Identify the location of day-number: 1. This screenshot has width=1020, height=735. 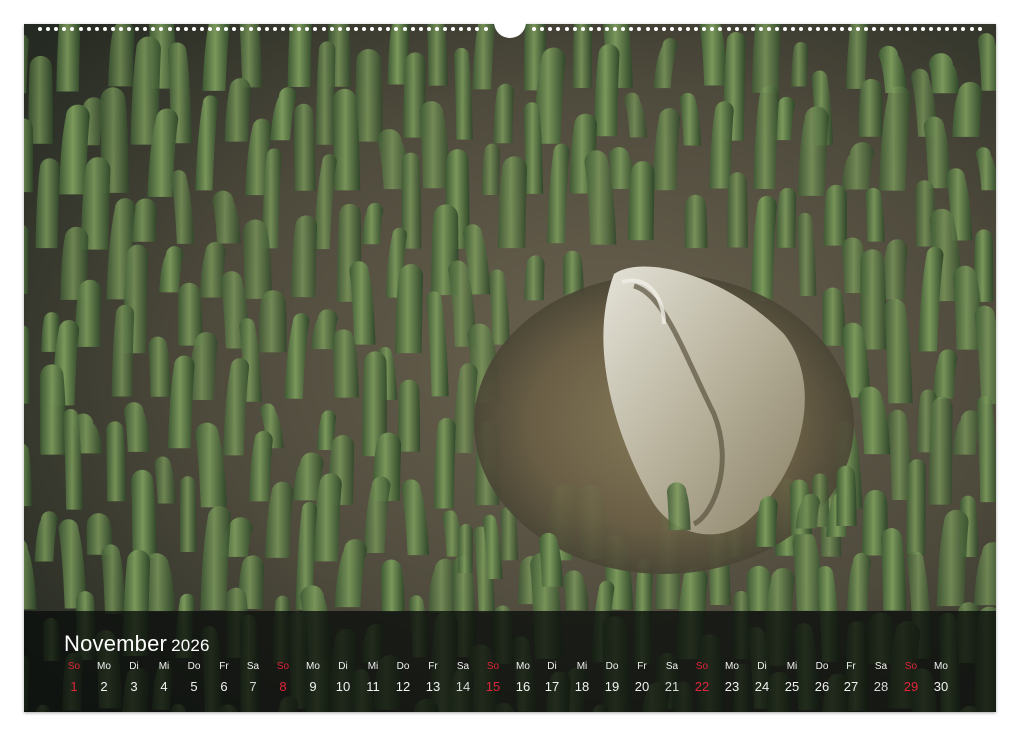
(74, 686).